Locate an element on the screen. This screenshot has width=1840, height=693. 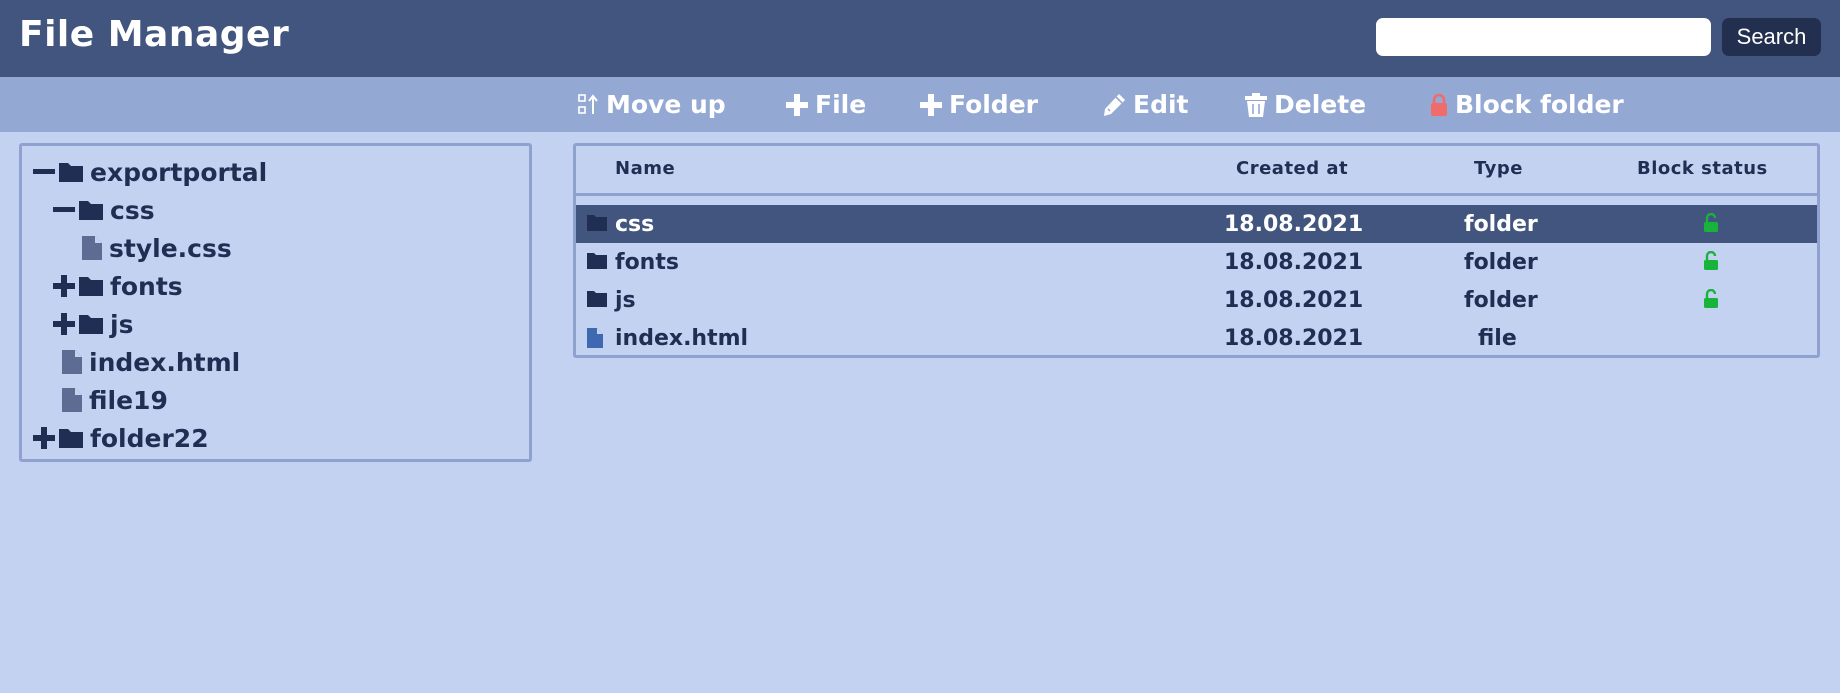
app-title: File Manager is located at coordinates (154, 34).